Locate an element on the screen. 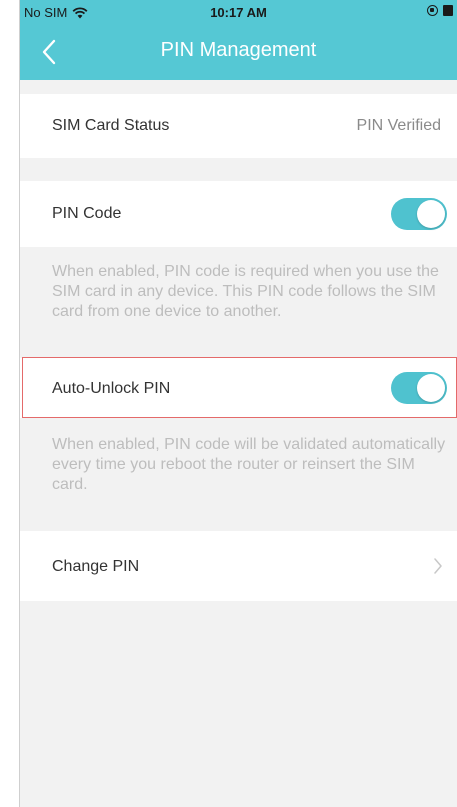 Image resolution: width=457 pixels, height=807 pixels. auto-unlock-row: Auto-Unlock PIN is located at coordinates (238, 388).